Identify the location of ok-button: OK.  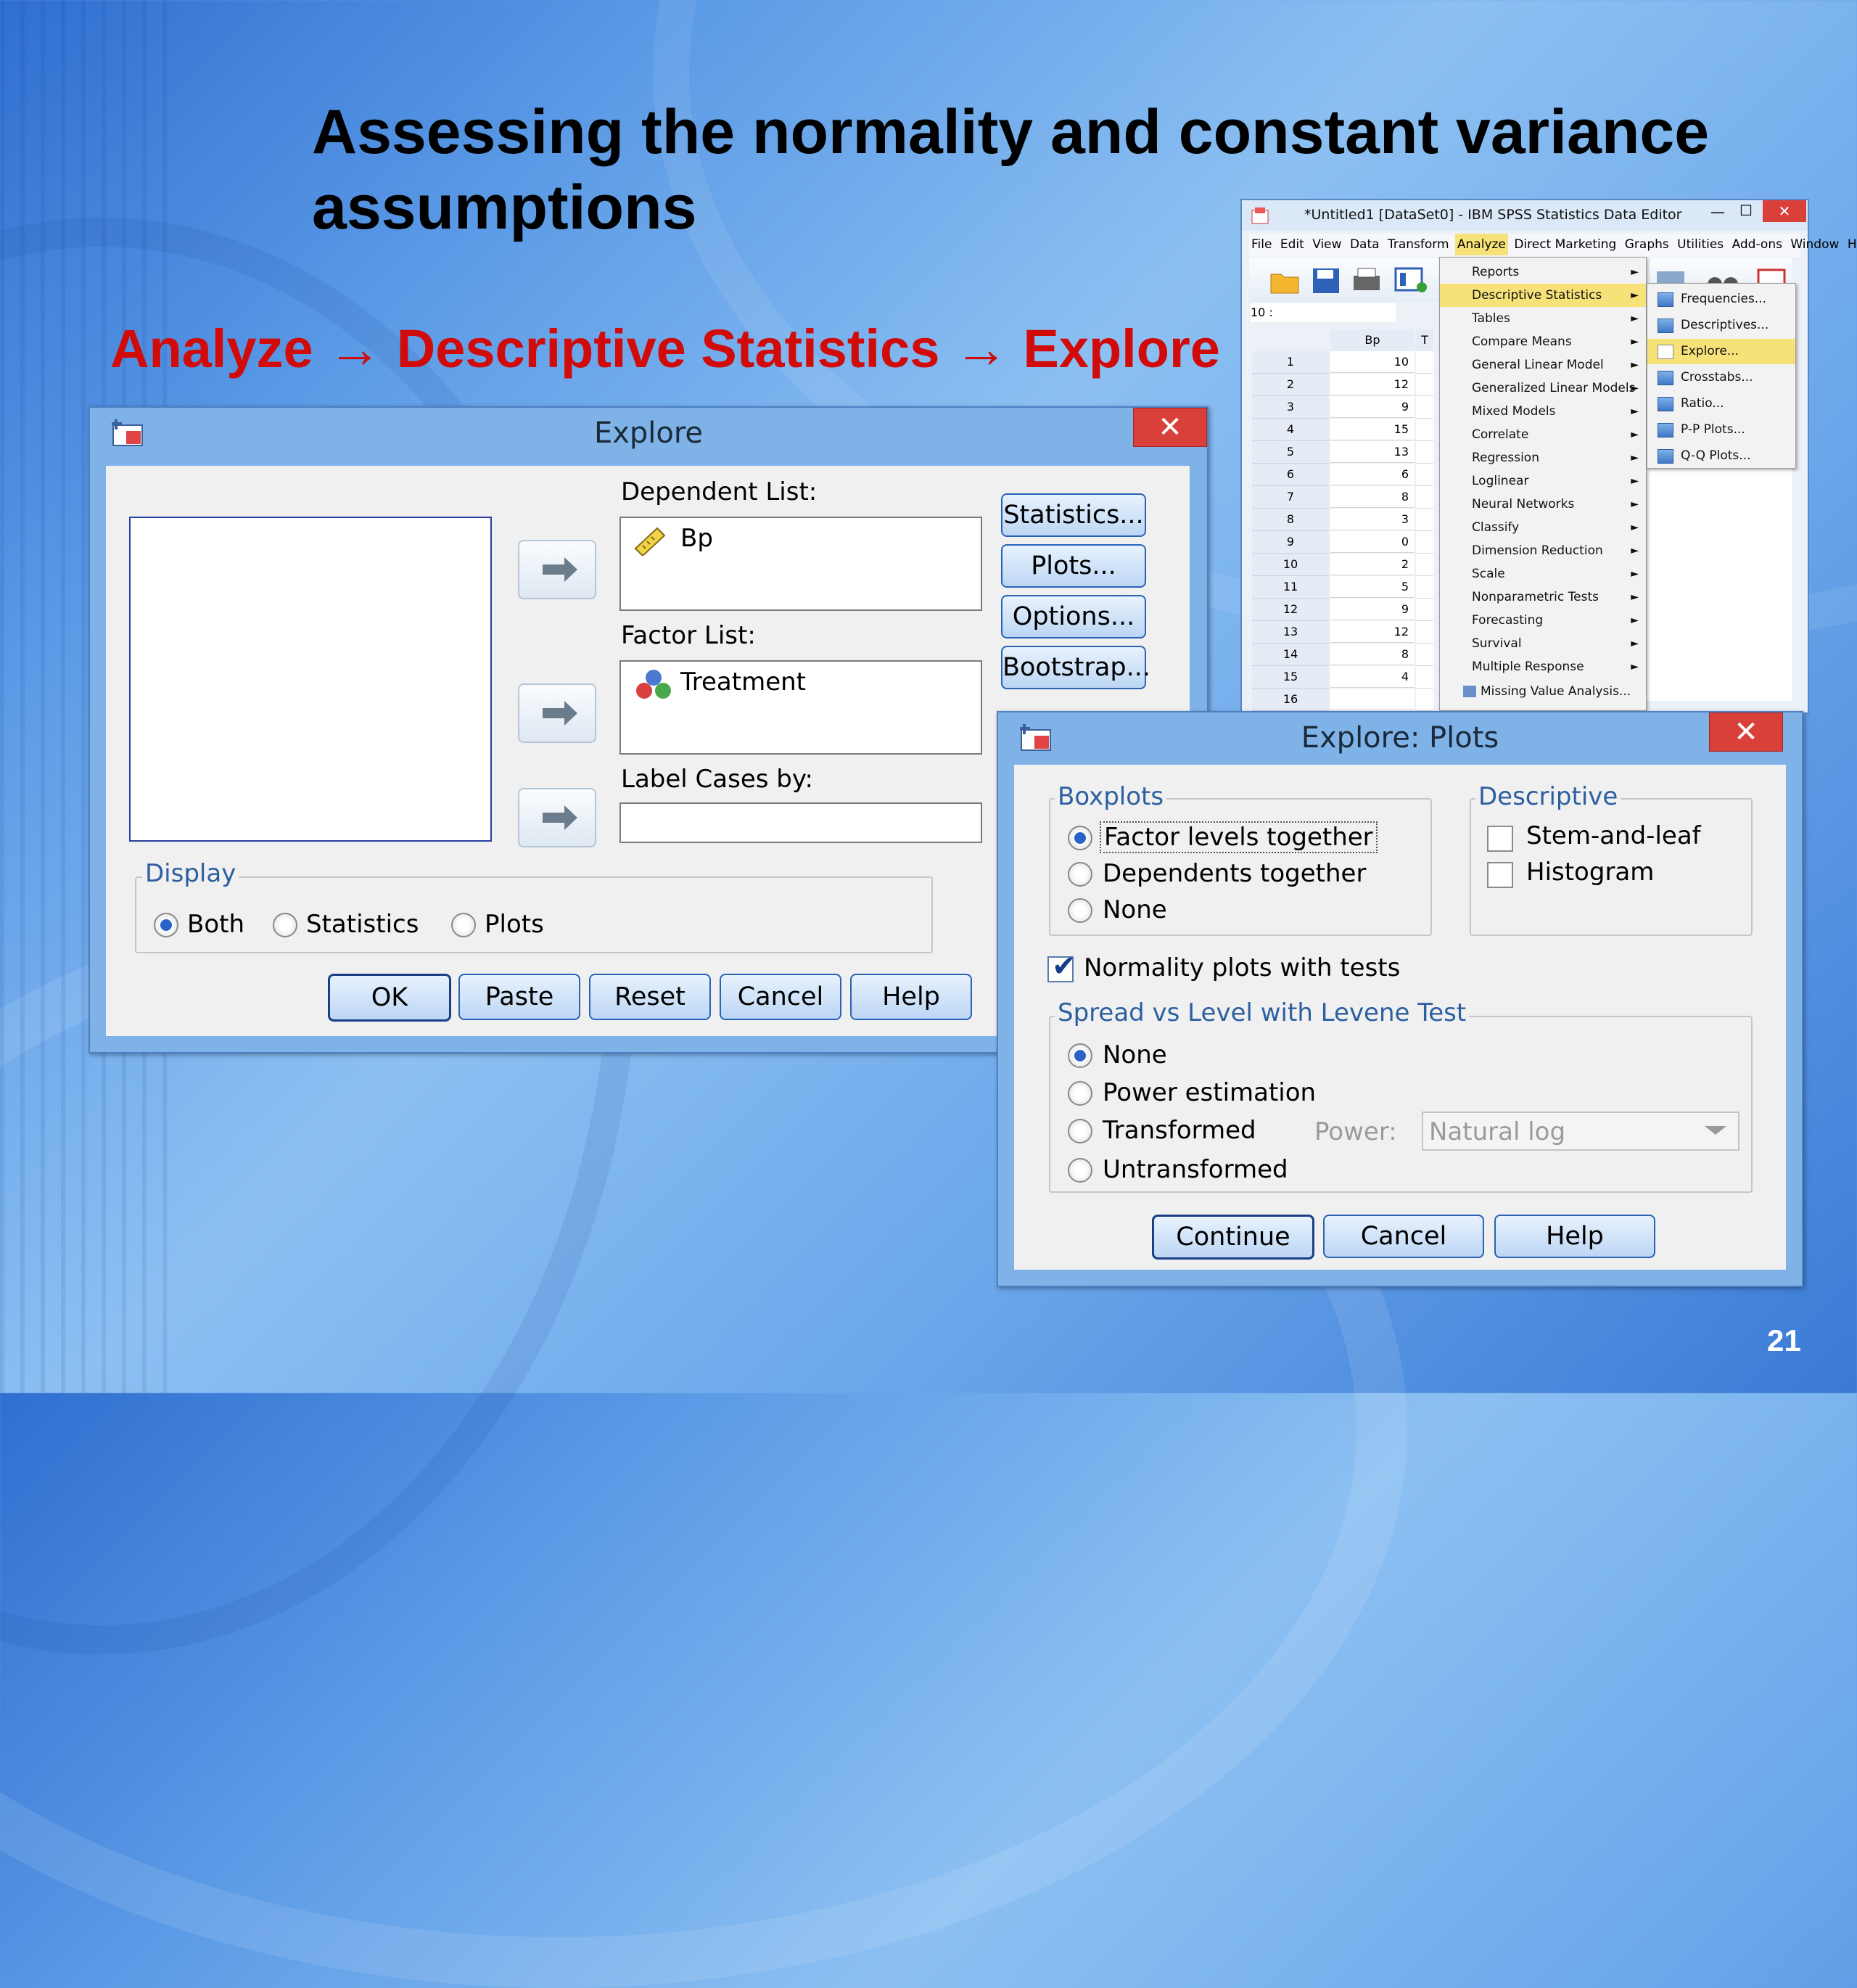
(389, 998).